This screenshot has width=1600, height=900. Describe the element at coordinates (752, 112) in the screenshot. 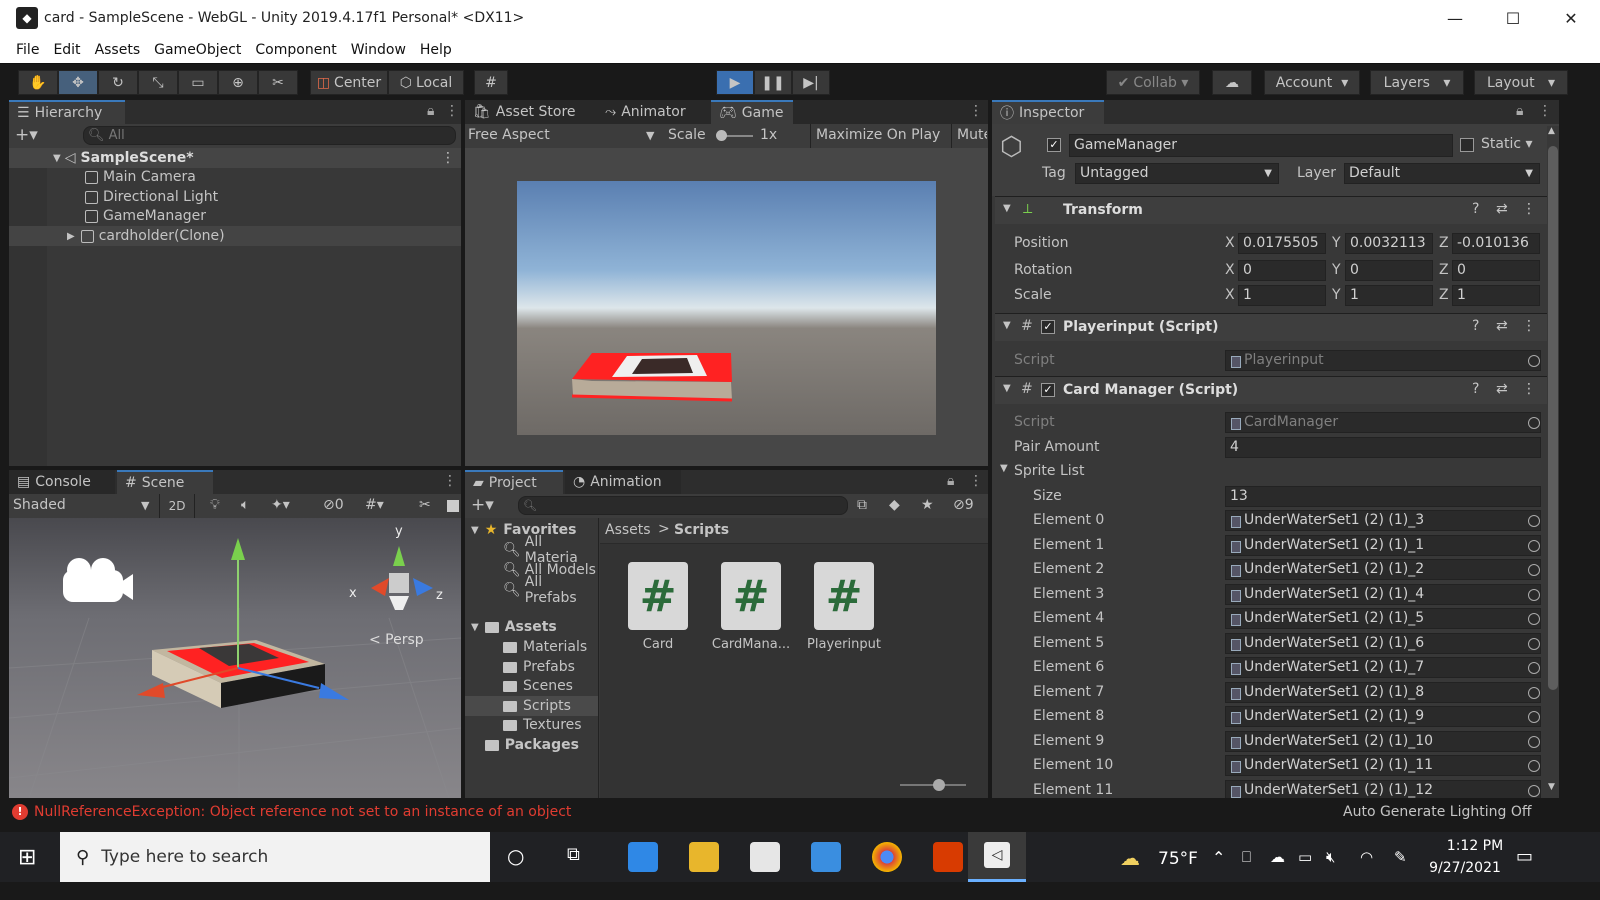

I see `tab-game: 🎮︎ Game` at that location.